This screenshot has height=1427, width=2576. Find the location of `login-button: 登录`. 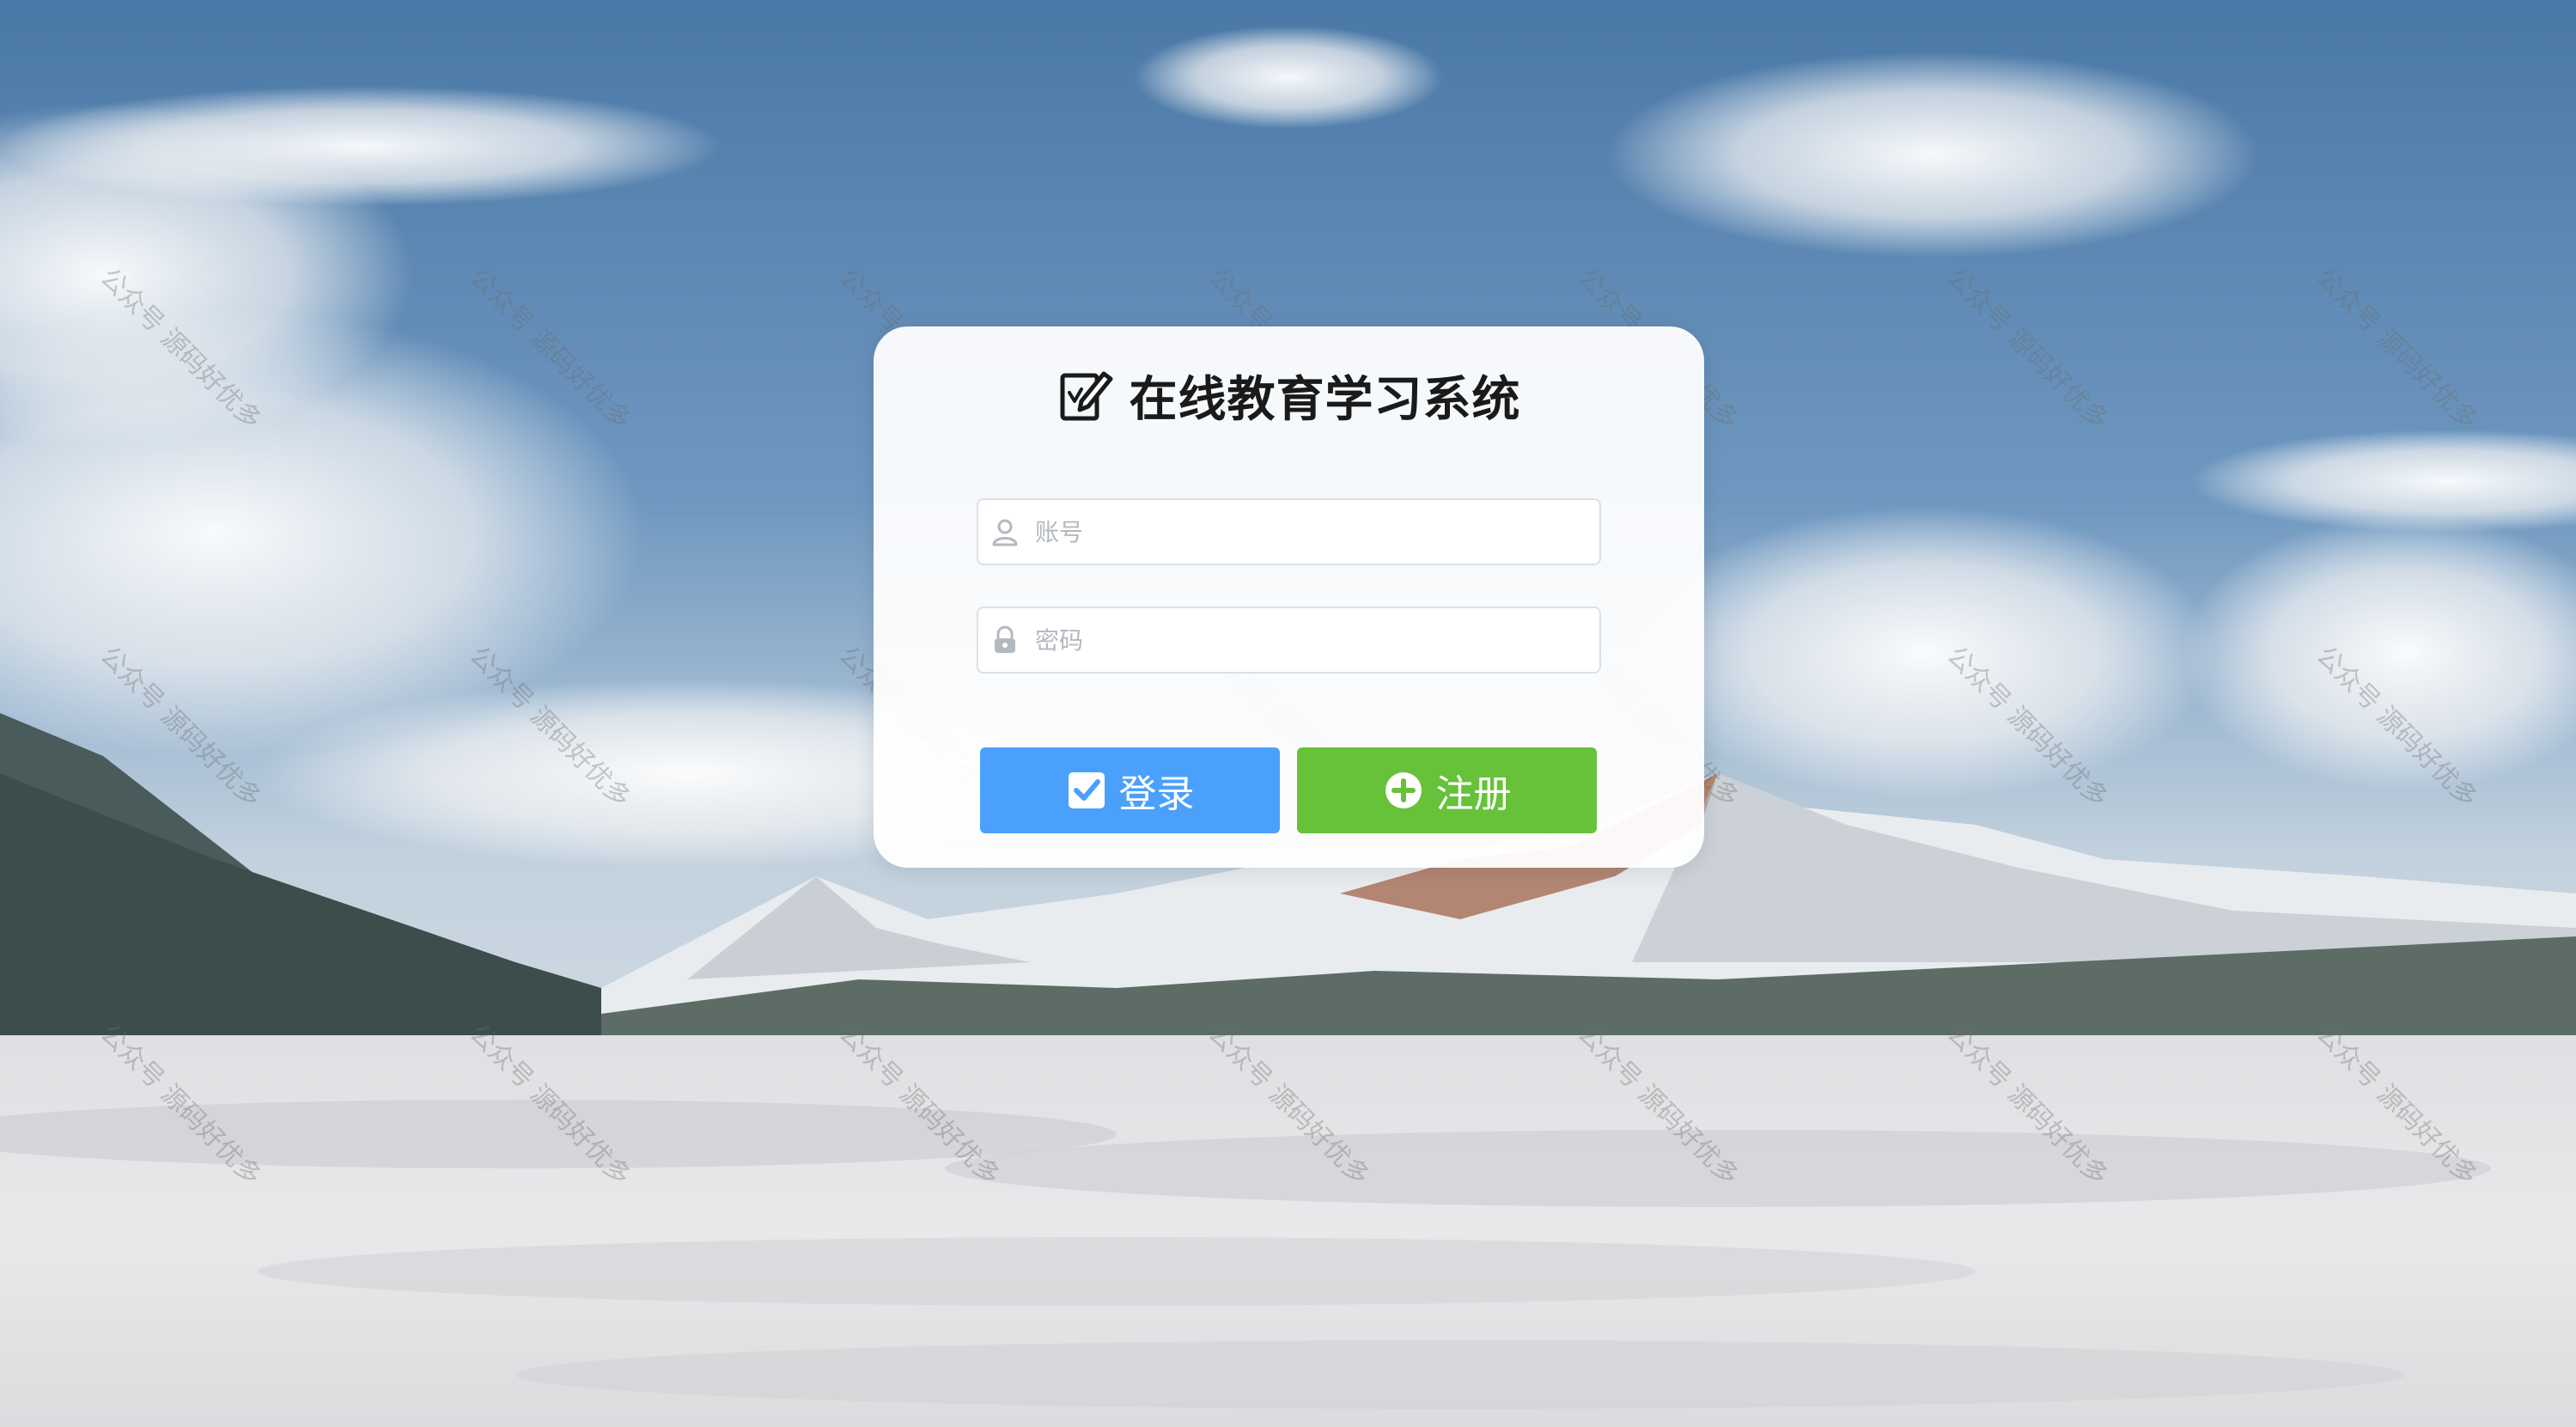

login-button: 登录 is located at coordinates (1130, 790).